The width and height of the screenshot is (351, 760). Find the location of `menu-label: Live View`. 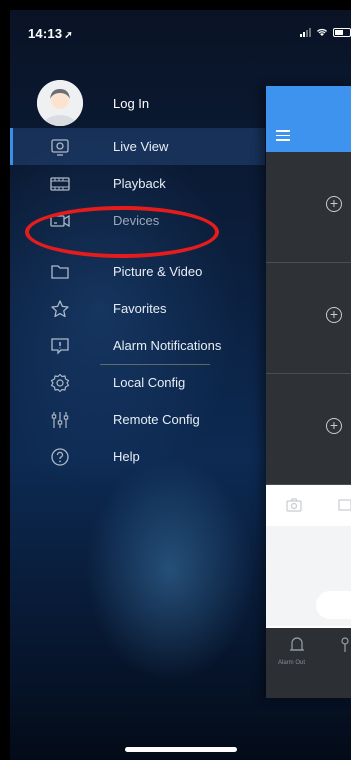

menu-label: Live View is located at coordinates (141, 146).